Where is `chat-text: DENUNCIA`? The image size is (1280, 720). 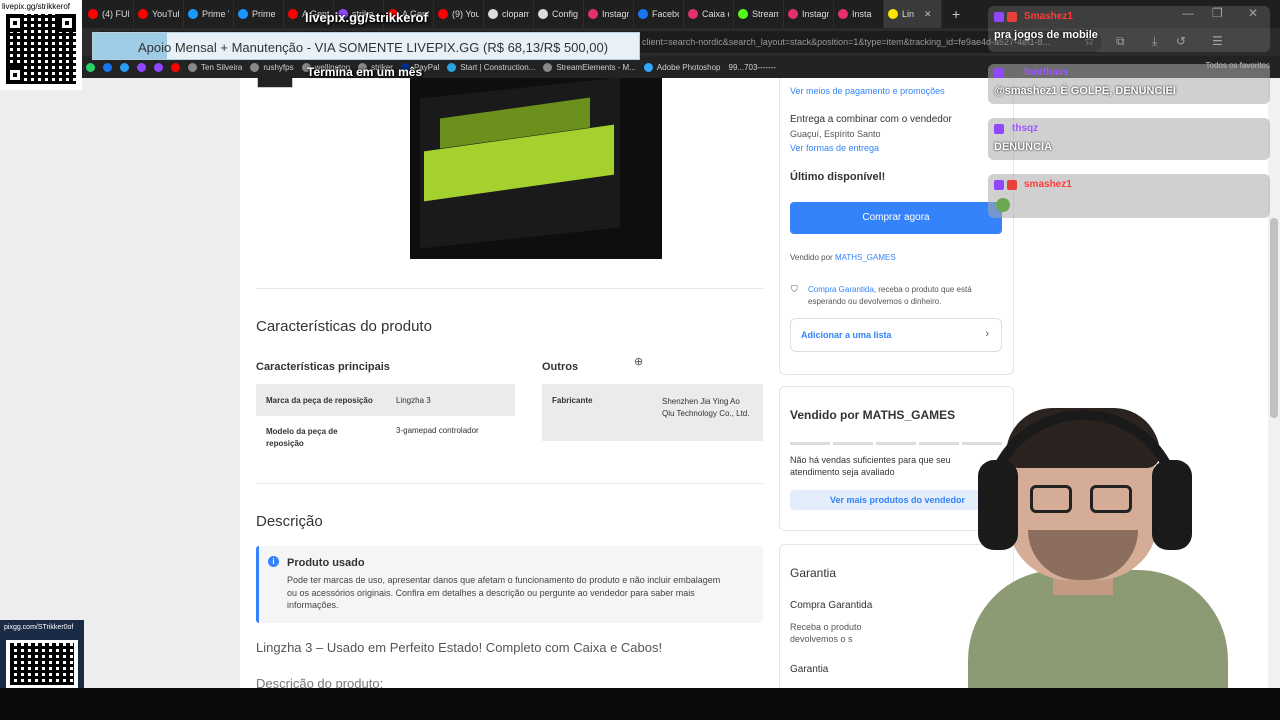
chat-text: DENUNCIA is located at coordinates (1023, 147).